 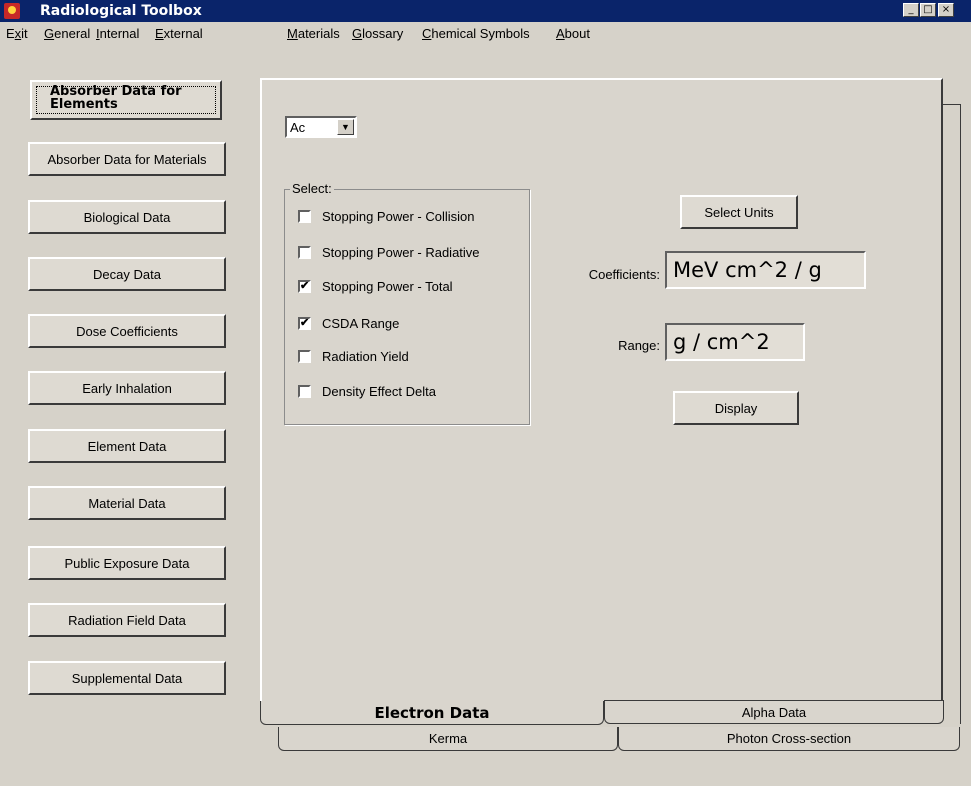 I want to click on select-group-label: Select:, so click(x=312, y=188).